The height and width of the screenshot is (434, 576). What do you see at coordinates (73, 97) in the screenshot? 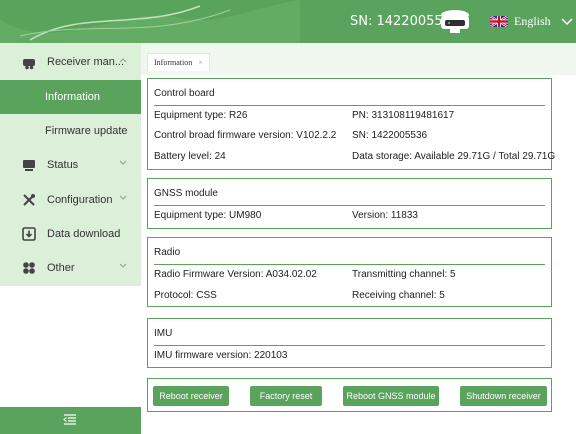
I see `sidebar-item-label: Information` at bounding box center [73, 97].